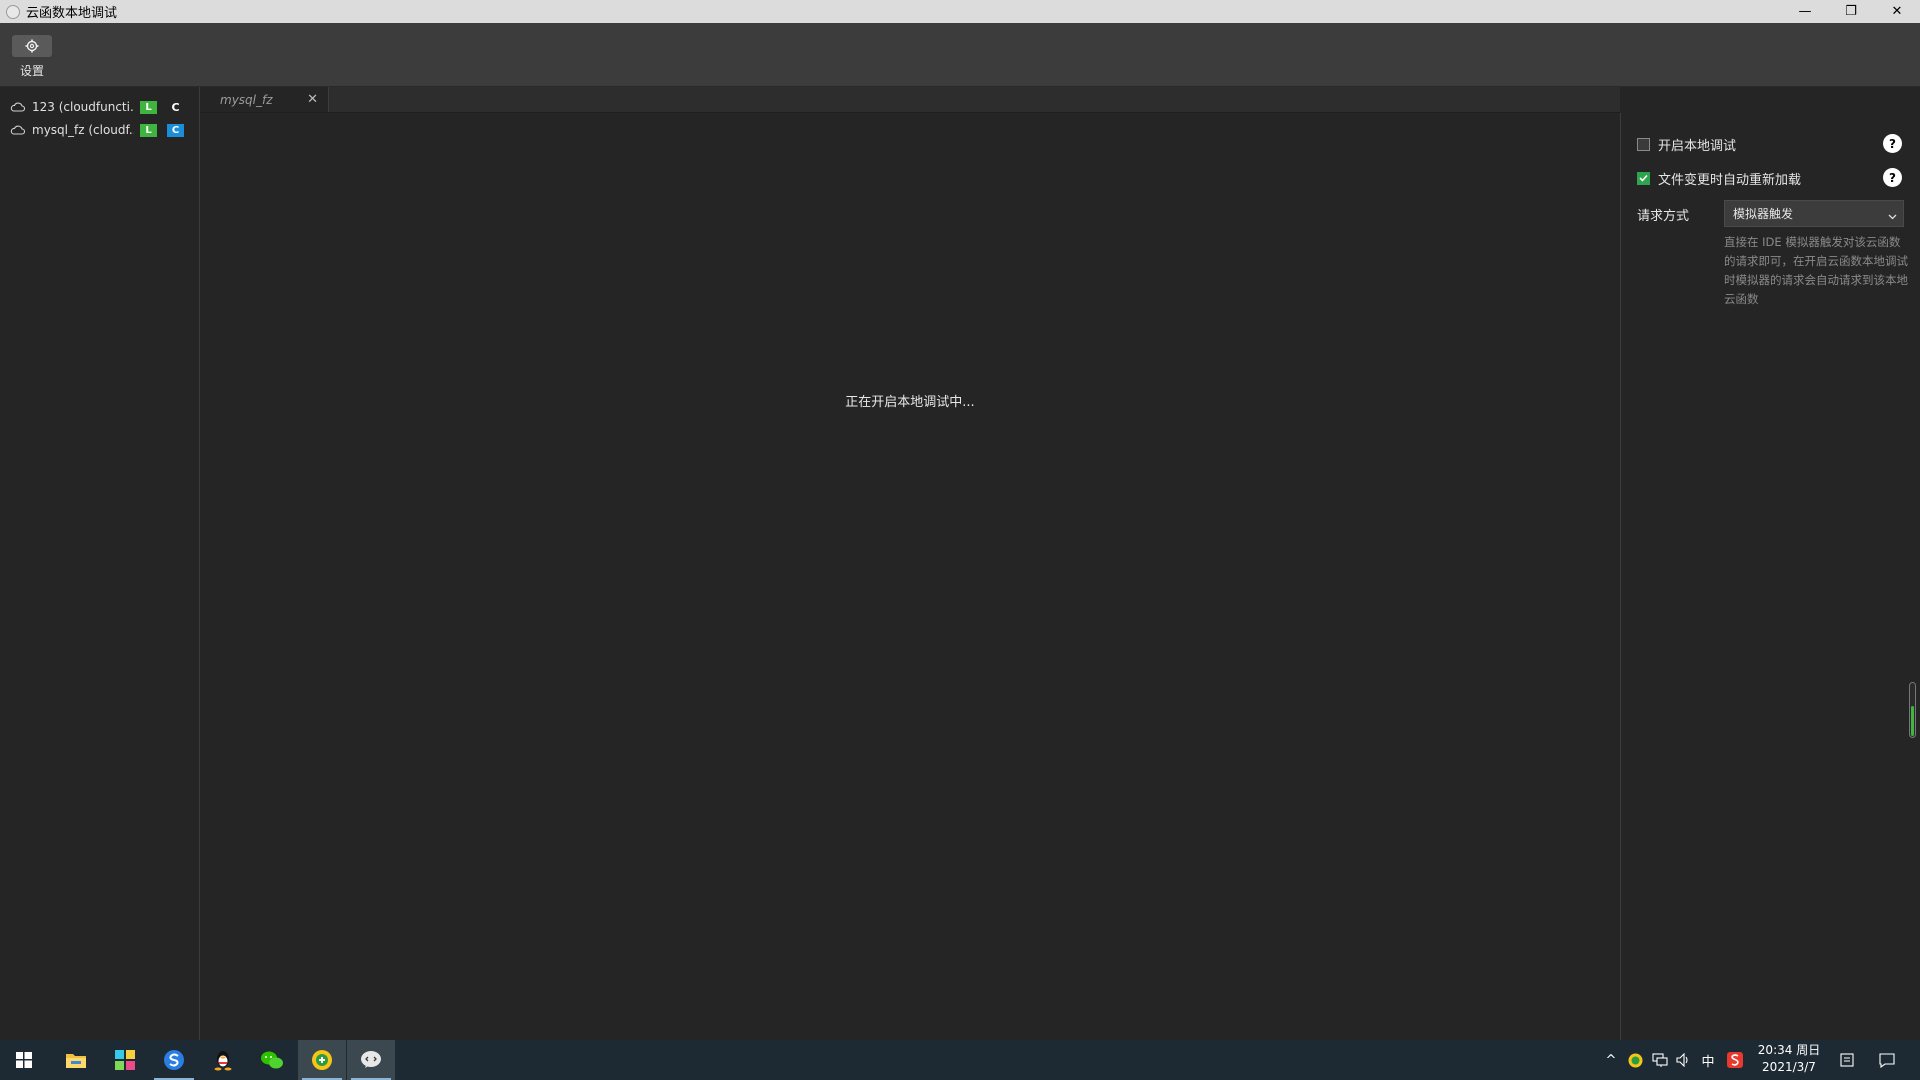 Image resolution: width=1920 pixels, height=1080 pixels. I want to click on sogou-browser-icon, so click(174, 1060).